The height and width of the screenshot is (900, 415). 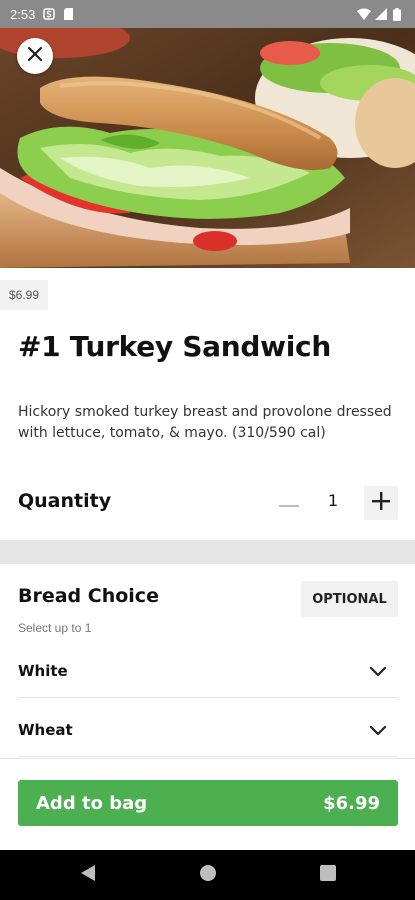 I want to click on increase-quantity-button, so click(x=381, y=503).